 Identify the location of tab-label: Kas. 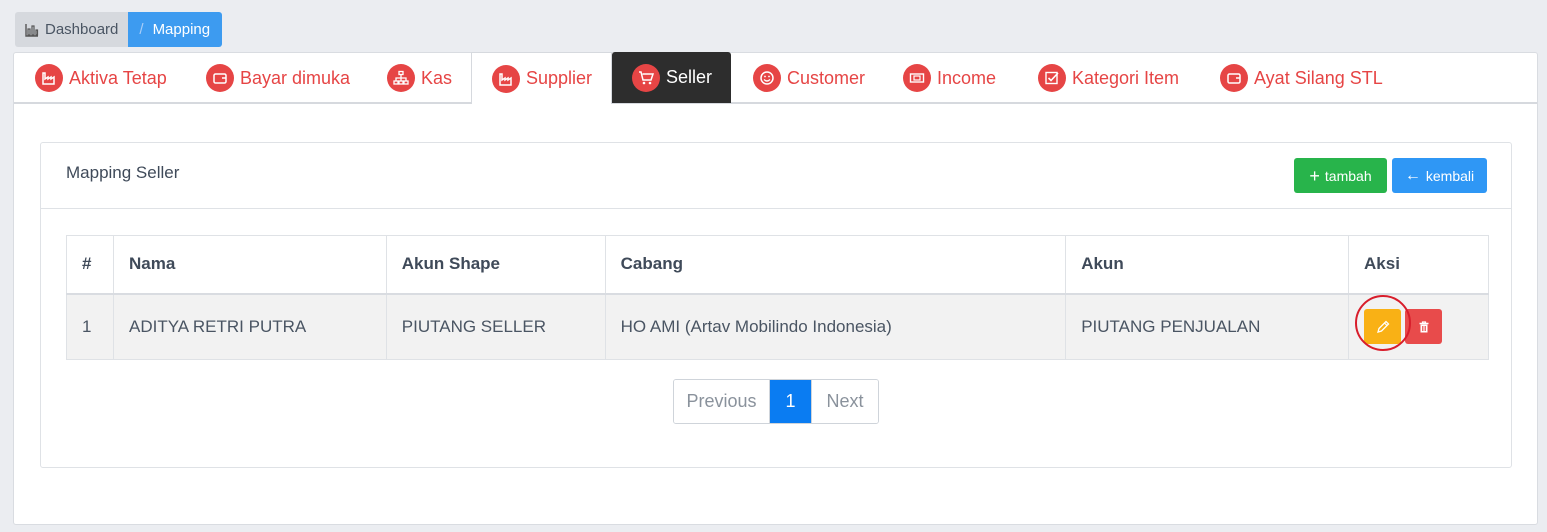
(437, 77).